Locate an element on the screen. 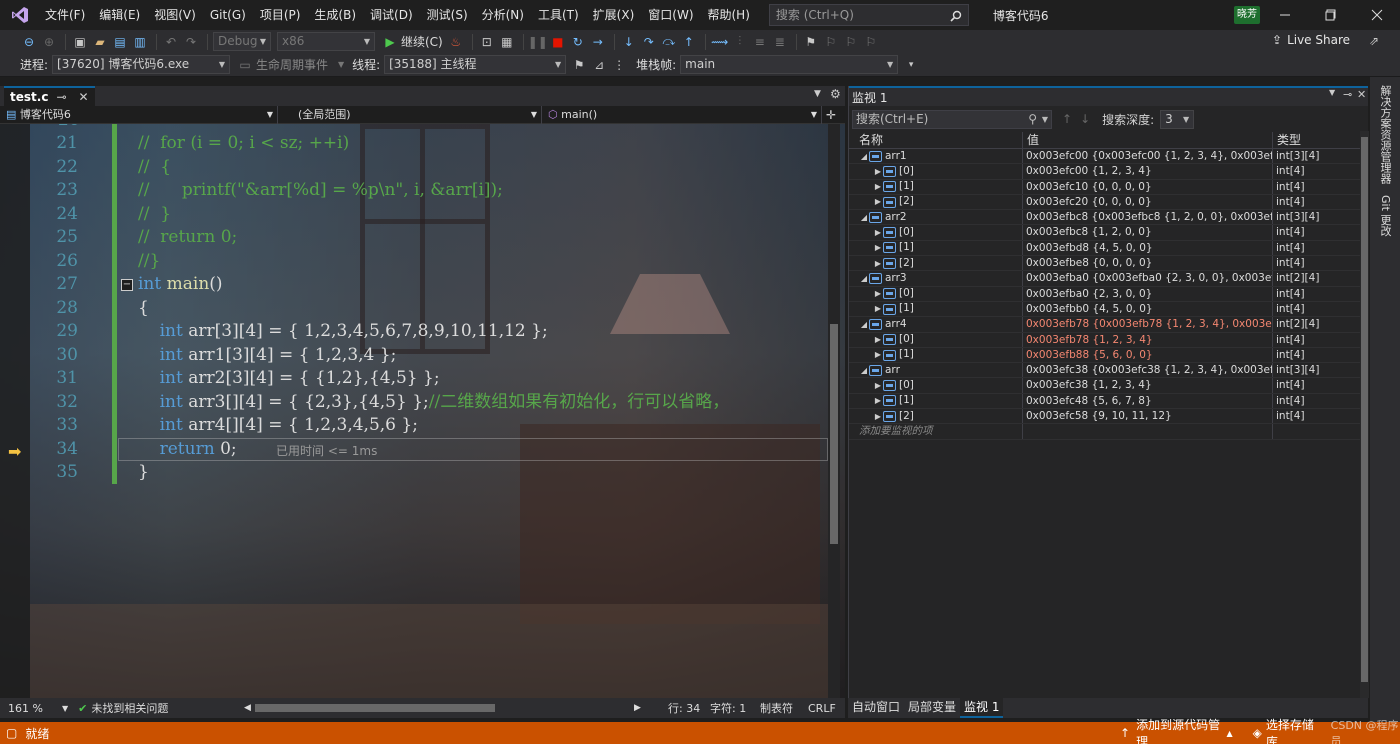  menu-item-11: 窗口(W) is located at coordinates (670, 15).